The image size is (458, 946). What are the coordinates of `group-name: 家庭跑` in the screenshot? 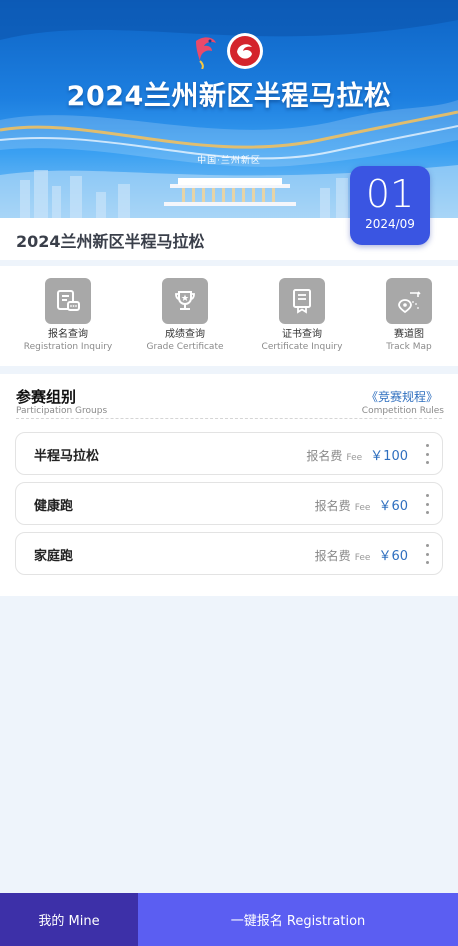 It's located at (54, 556).